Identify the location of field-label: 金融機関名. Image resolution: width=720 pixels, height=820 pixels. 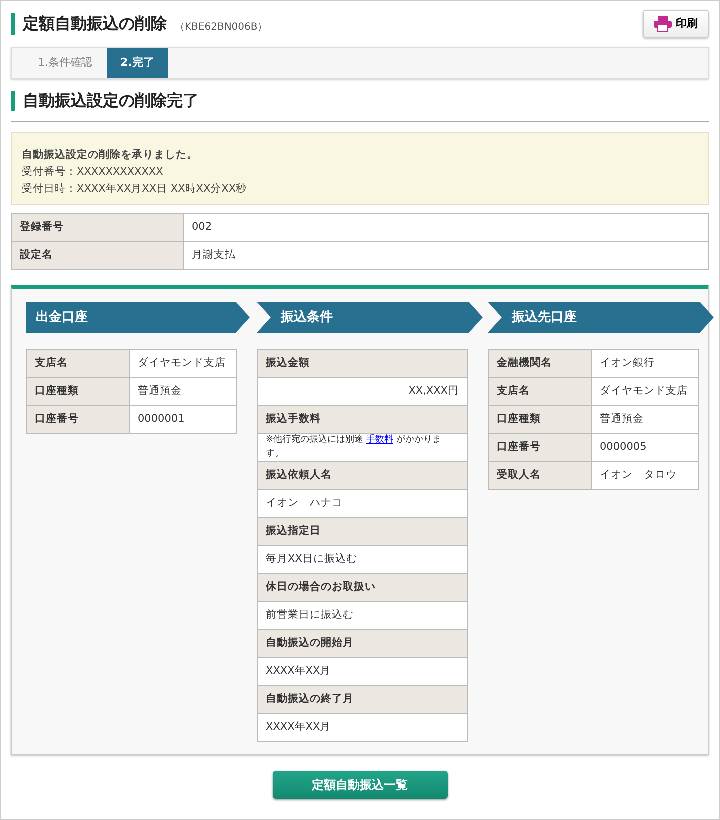
(540, 364).